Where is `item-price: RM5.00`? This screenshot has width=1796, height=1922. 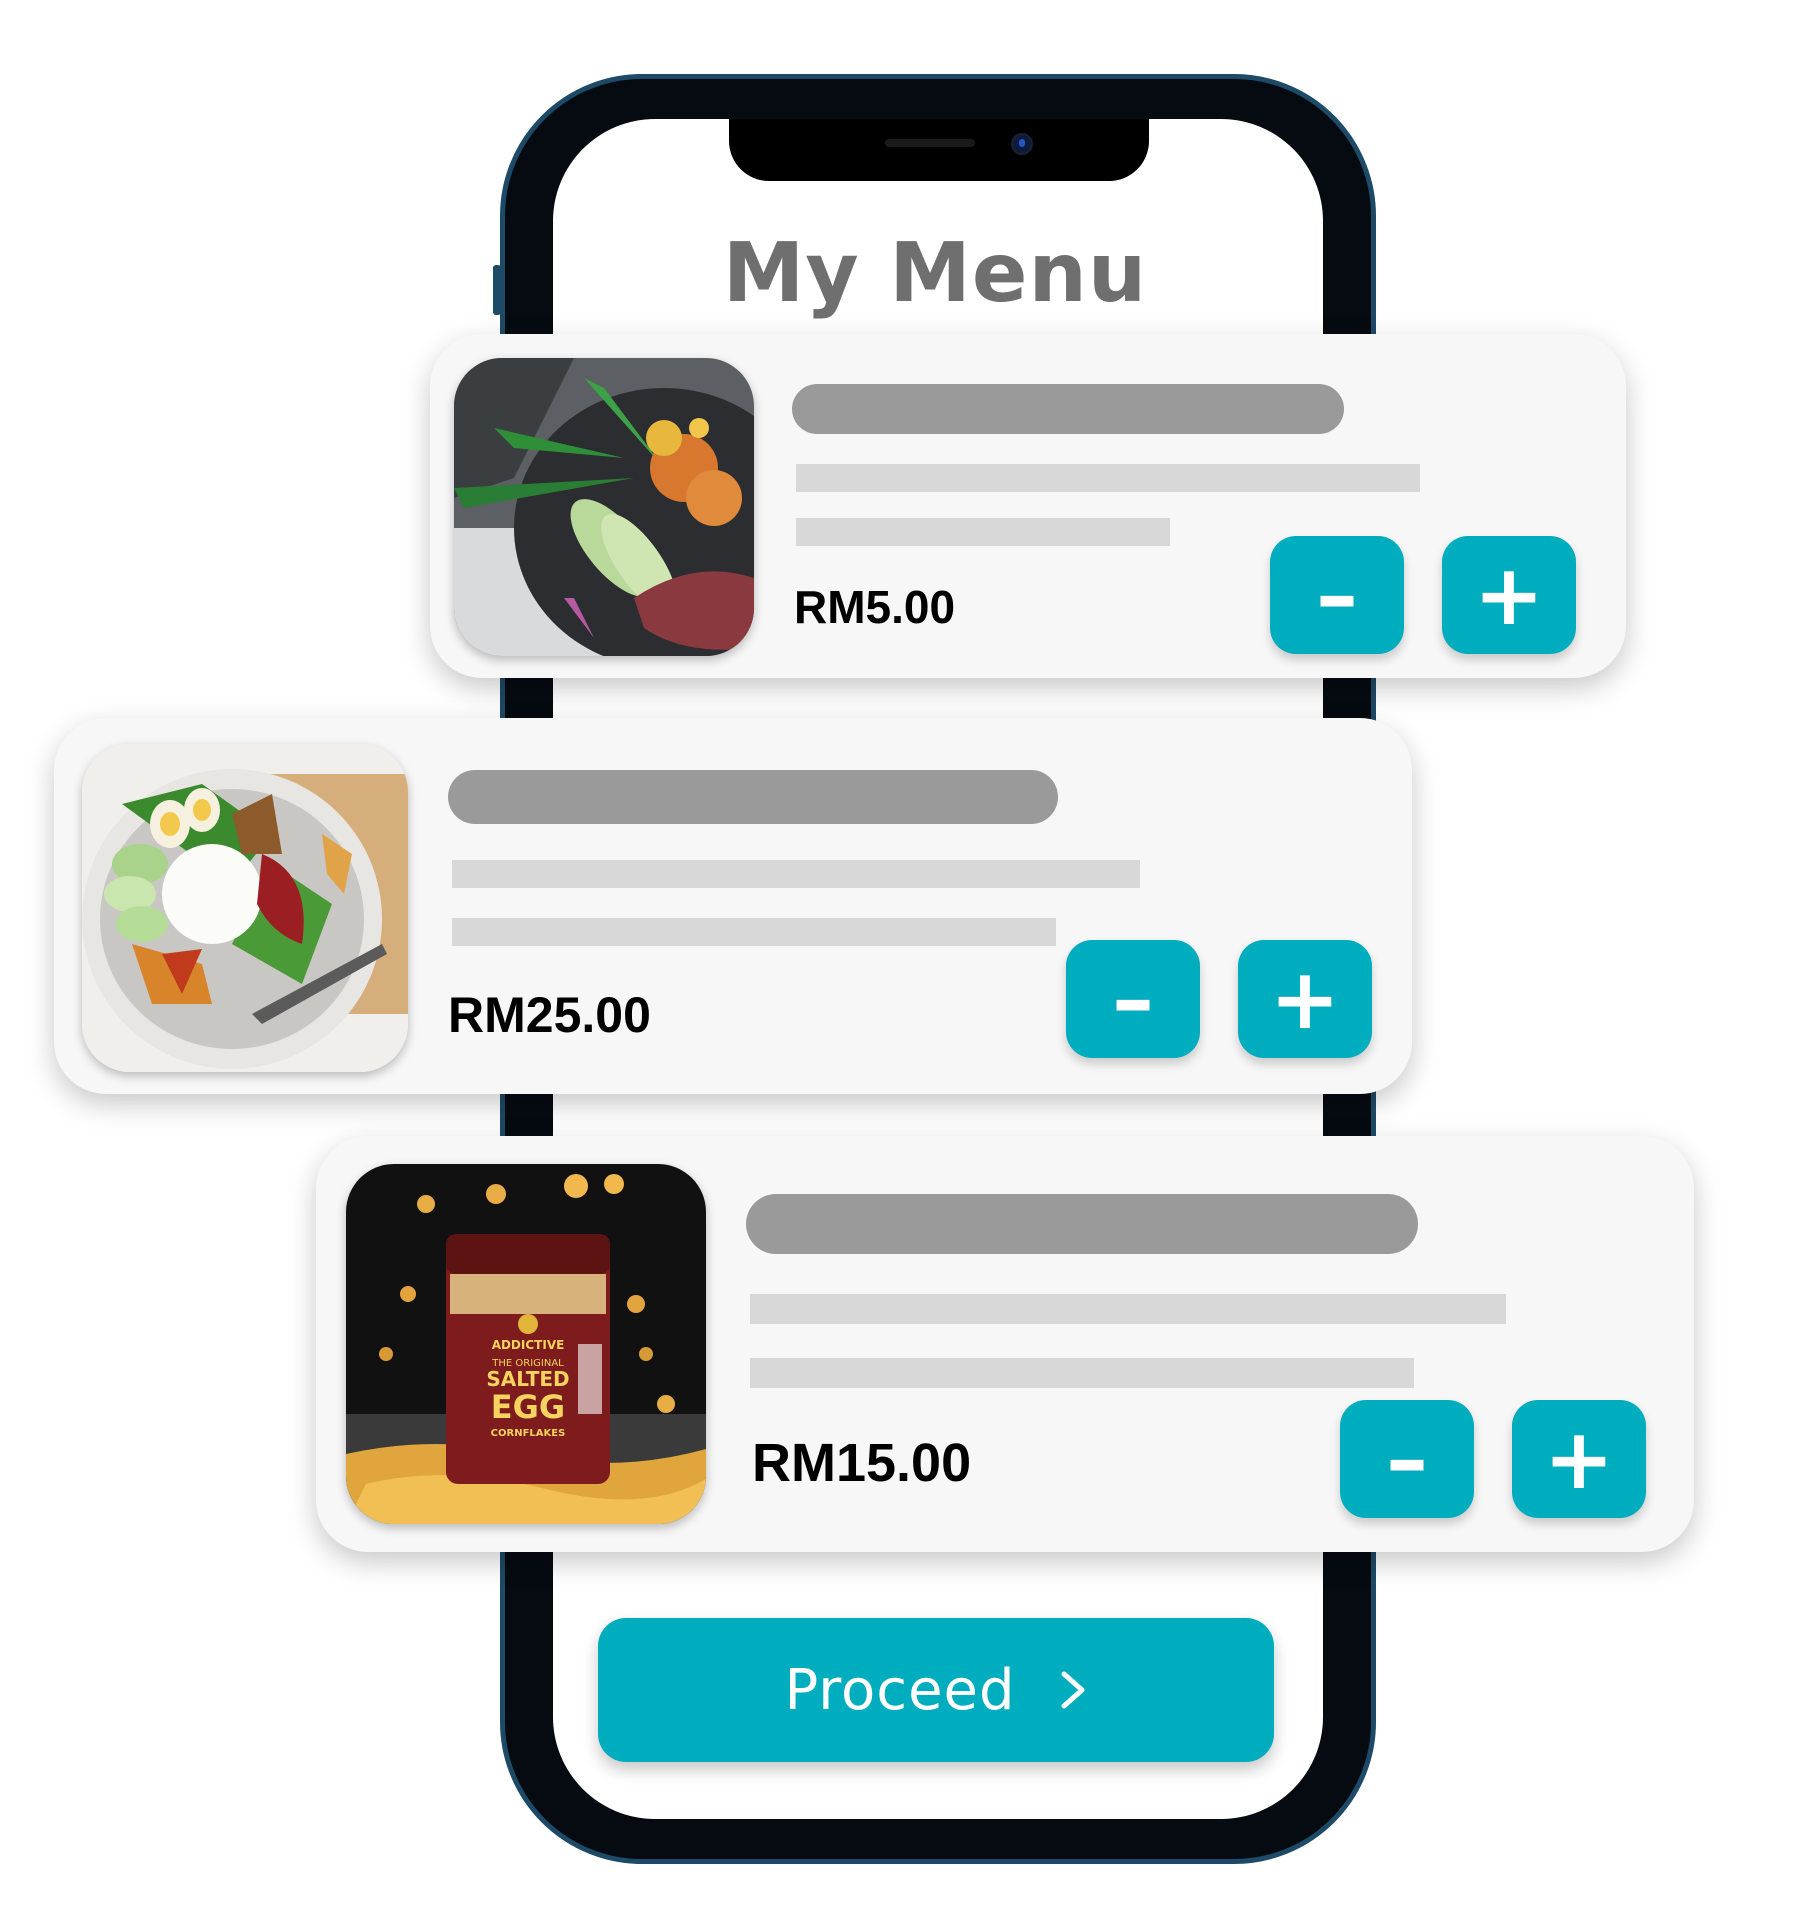
item-price: RM5.00 is located at coordinates (875, 607).